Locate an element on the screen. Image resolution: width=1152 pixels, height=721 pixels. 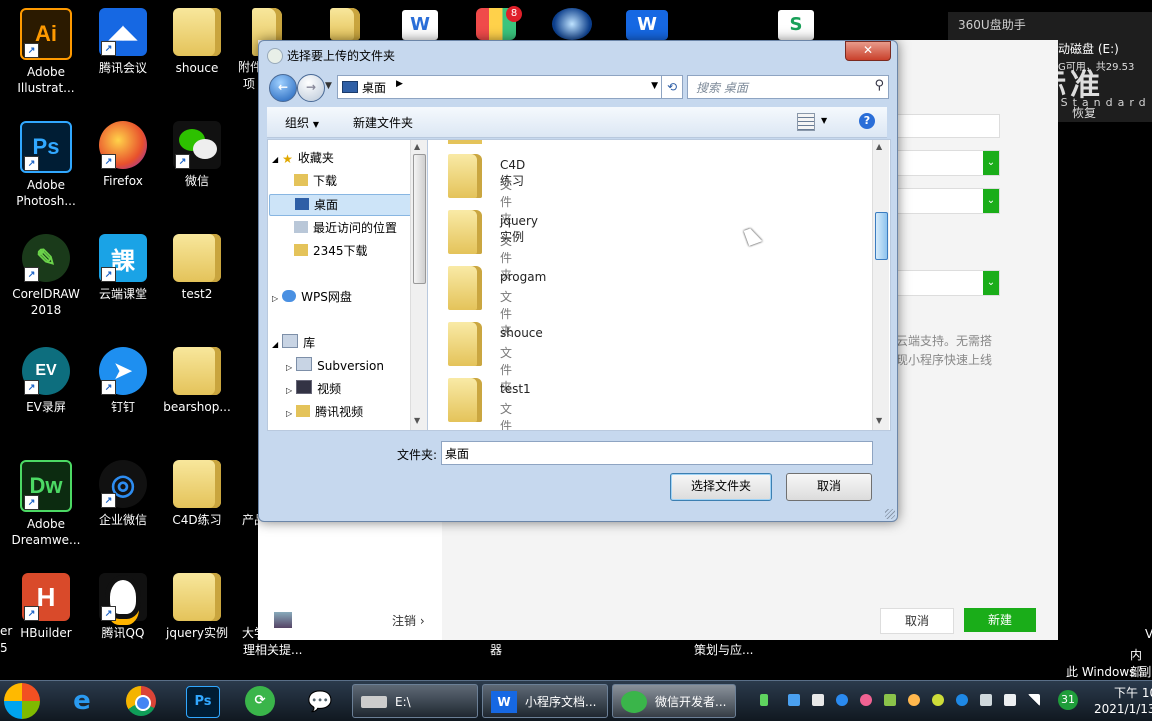
resize-grip-icon is located at coordinates (890, 514).